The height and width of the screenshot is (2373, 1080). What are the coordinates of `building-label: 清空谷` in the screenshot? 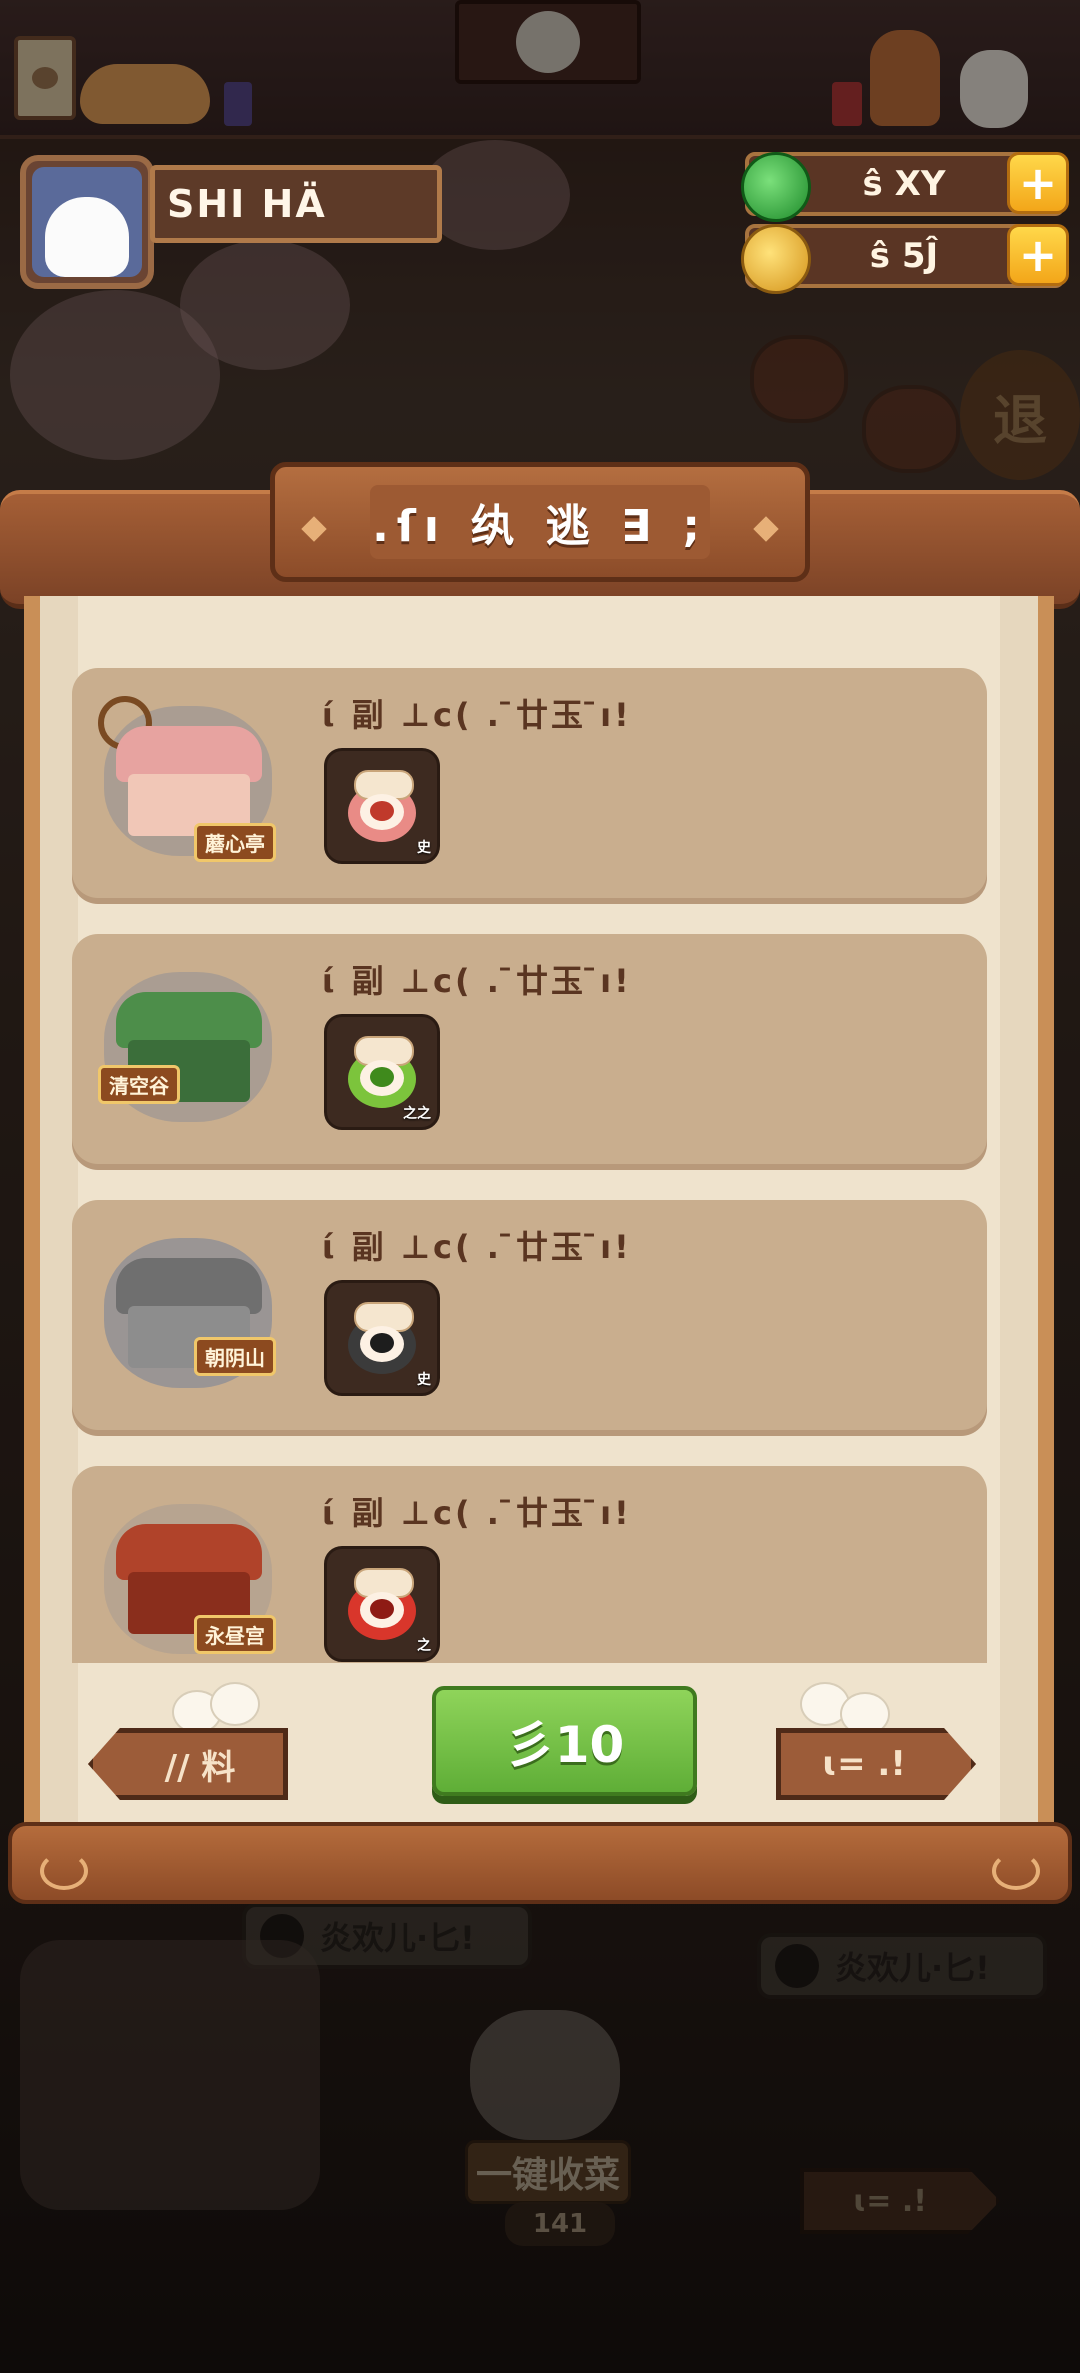 It's located at (139, 1084).